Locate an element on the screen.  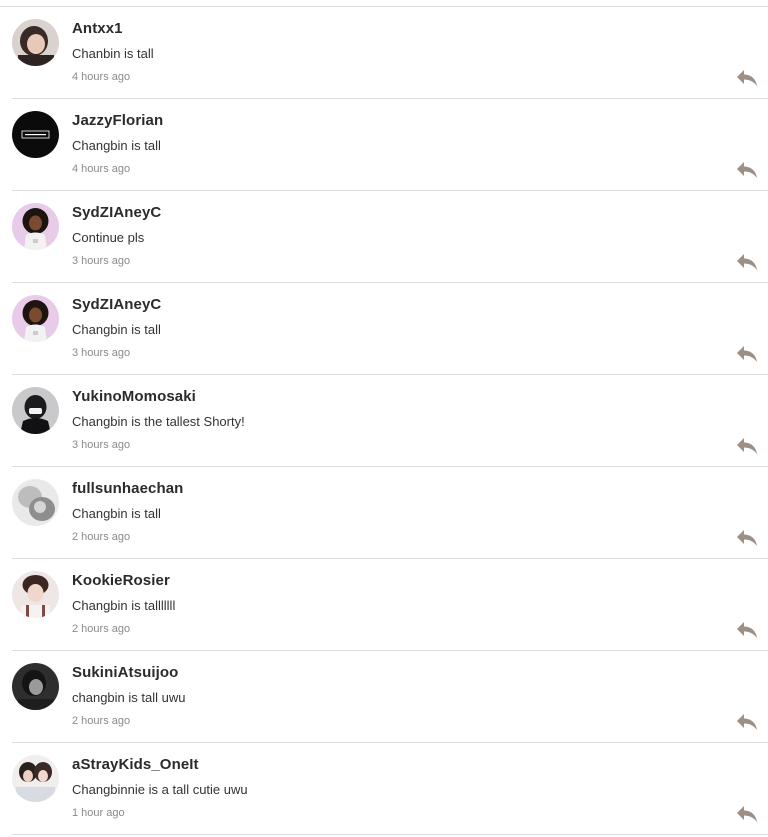
comment-timestamp: 1 hour ago is located at coordinates (98, 813).